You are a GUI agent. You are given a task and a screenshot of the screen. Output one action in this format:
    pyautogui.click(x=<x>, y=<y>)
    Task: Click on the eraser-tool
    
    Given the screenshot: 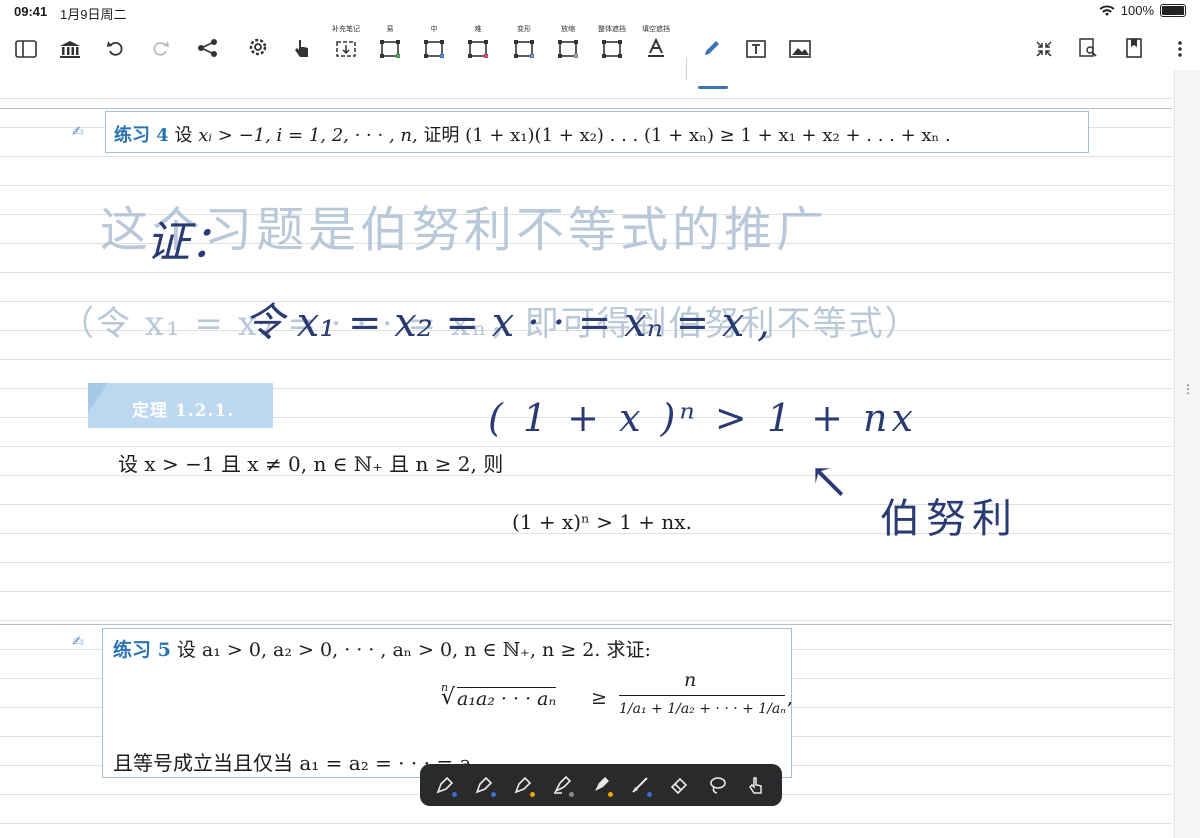 What is the action you would take?
    pyautogui.click(x=679, y=785)
    